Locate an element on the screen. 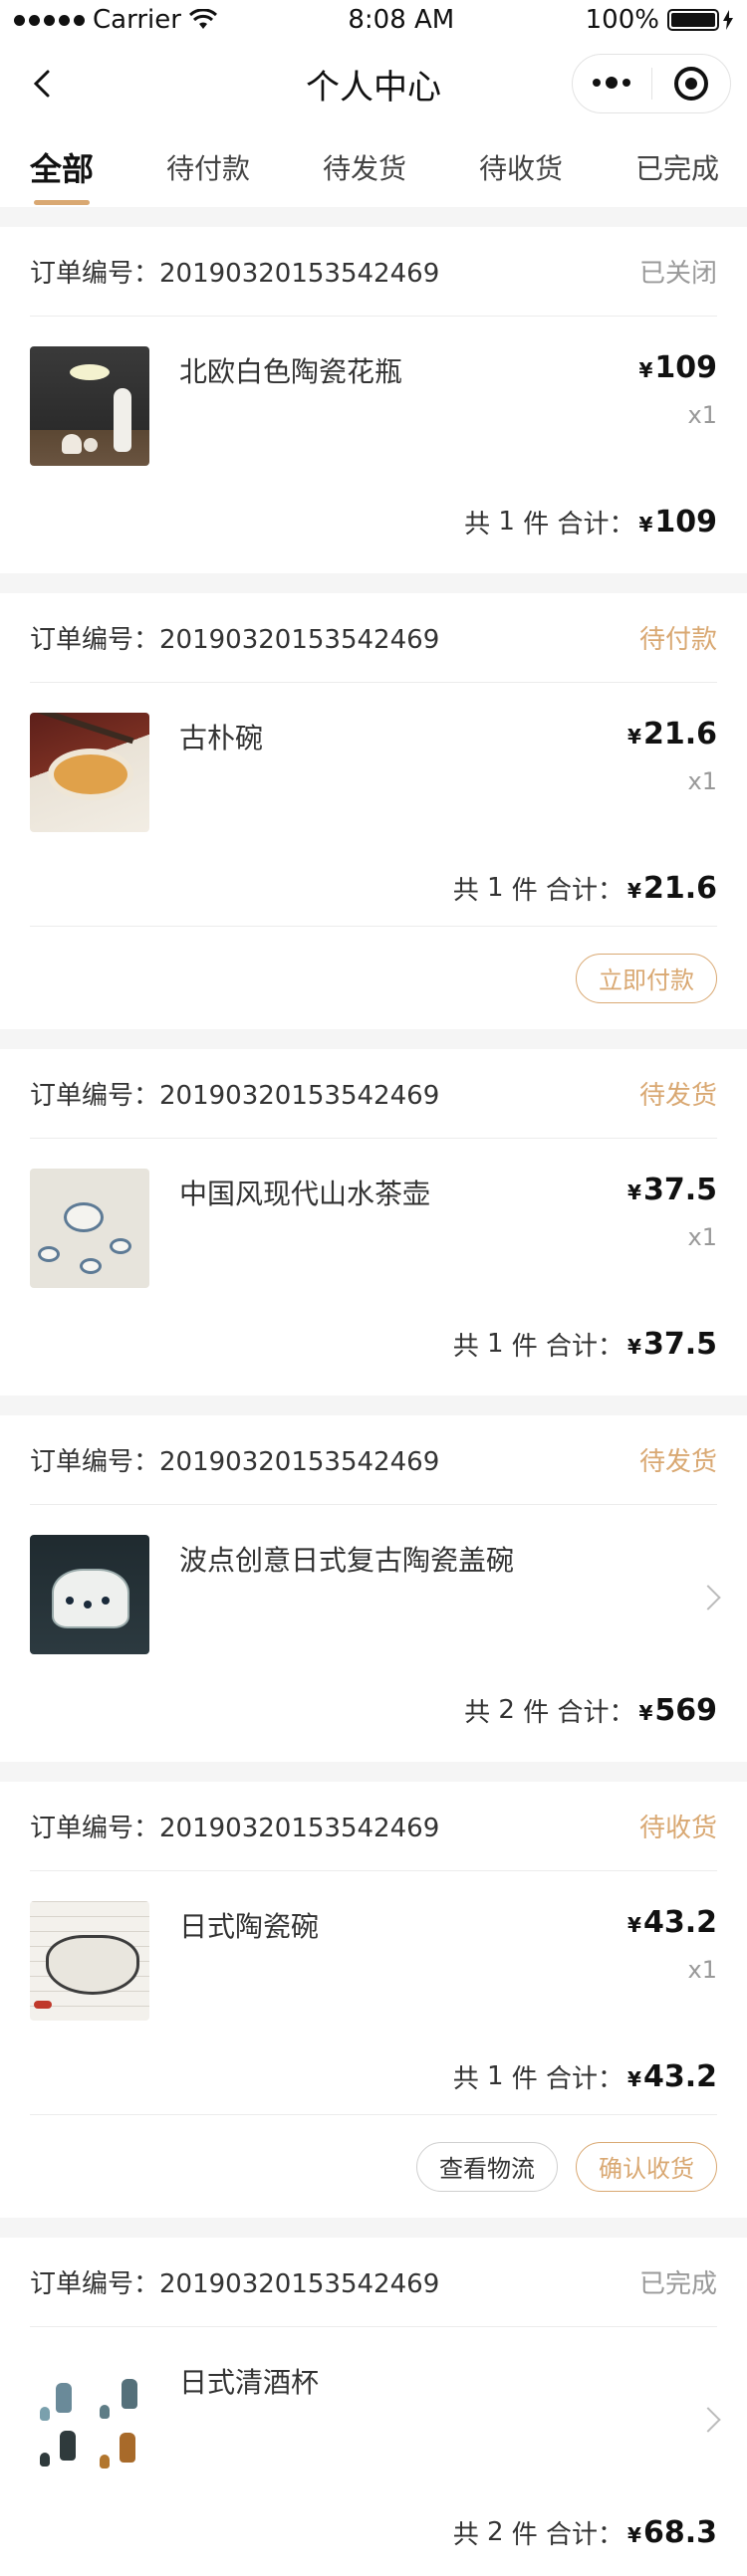 The width and height of the screenshot is (747, 2576). signal-dots-icon is located at coordinates (50, 20).